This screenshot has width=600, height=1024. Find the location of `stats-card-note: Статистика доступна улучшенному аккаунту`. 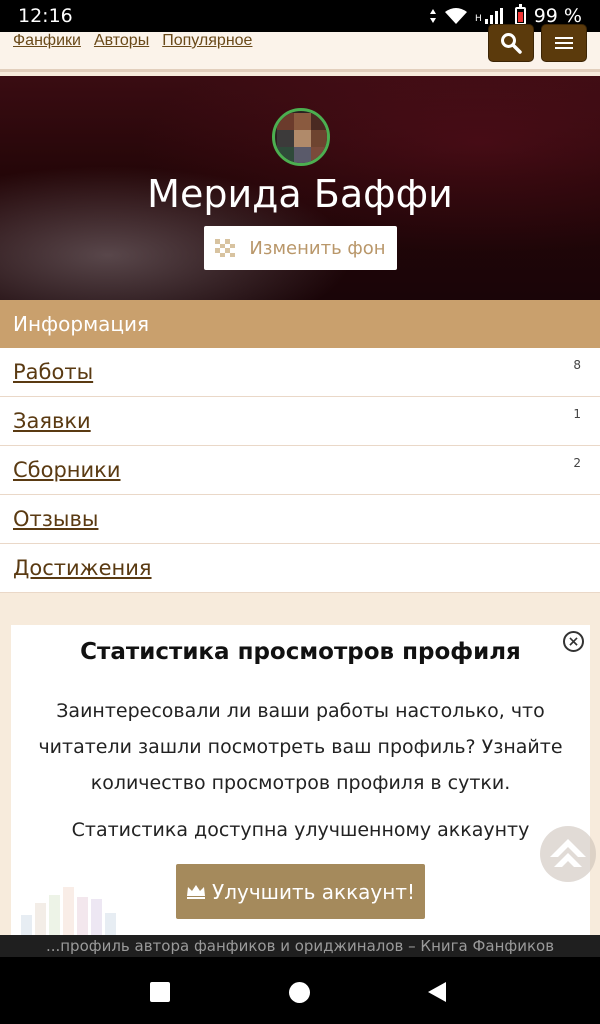

stats-card-note: Статистика доступна улучшенному аккаунту is located at coordinates (300, 830).